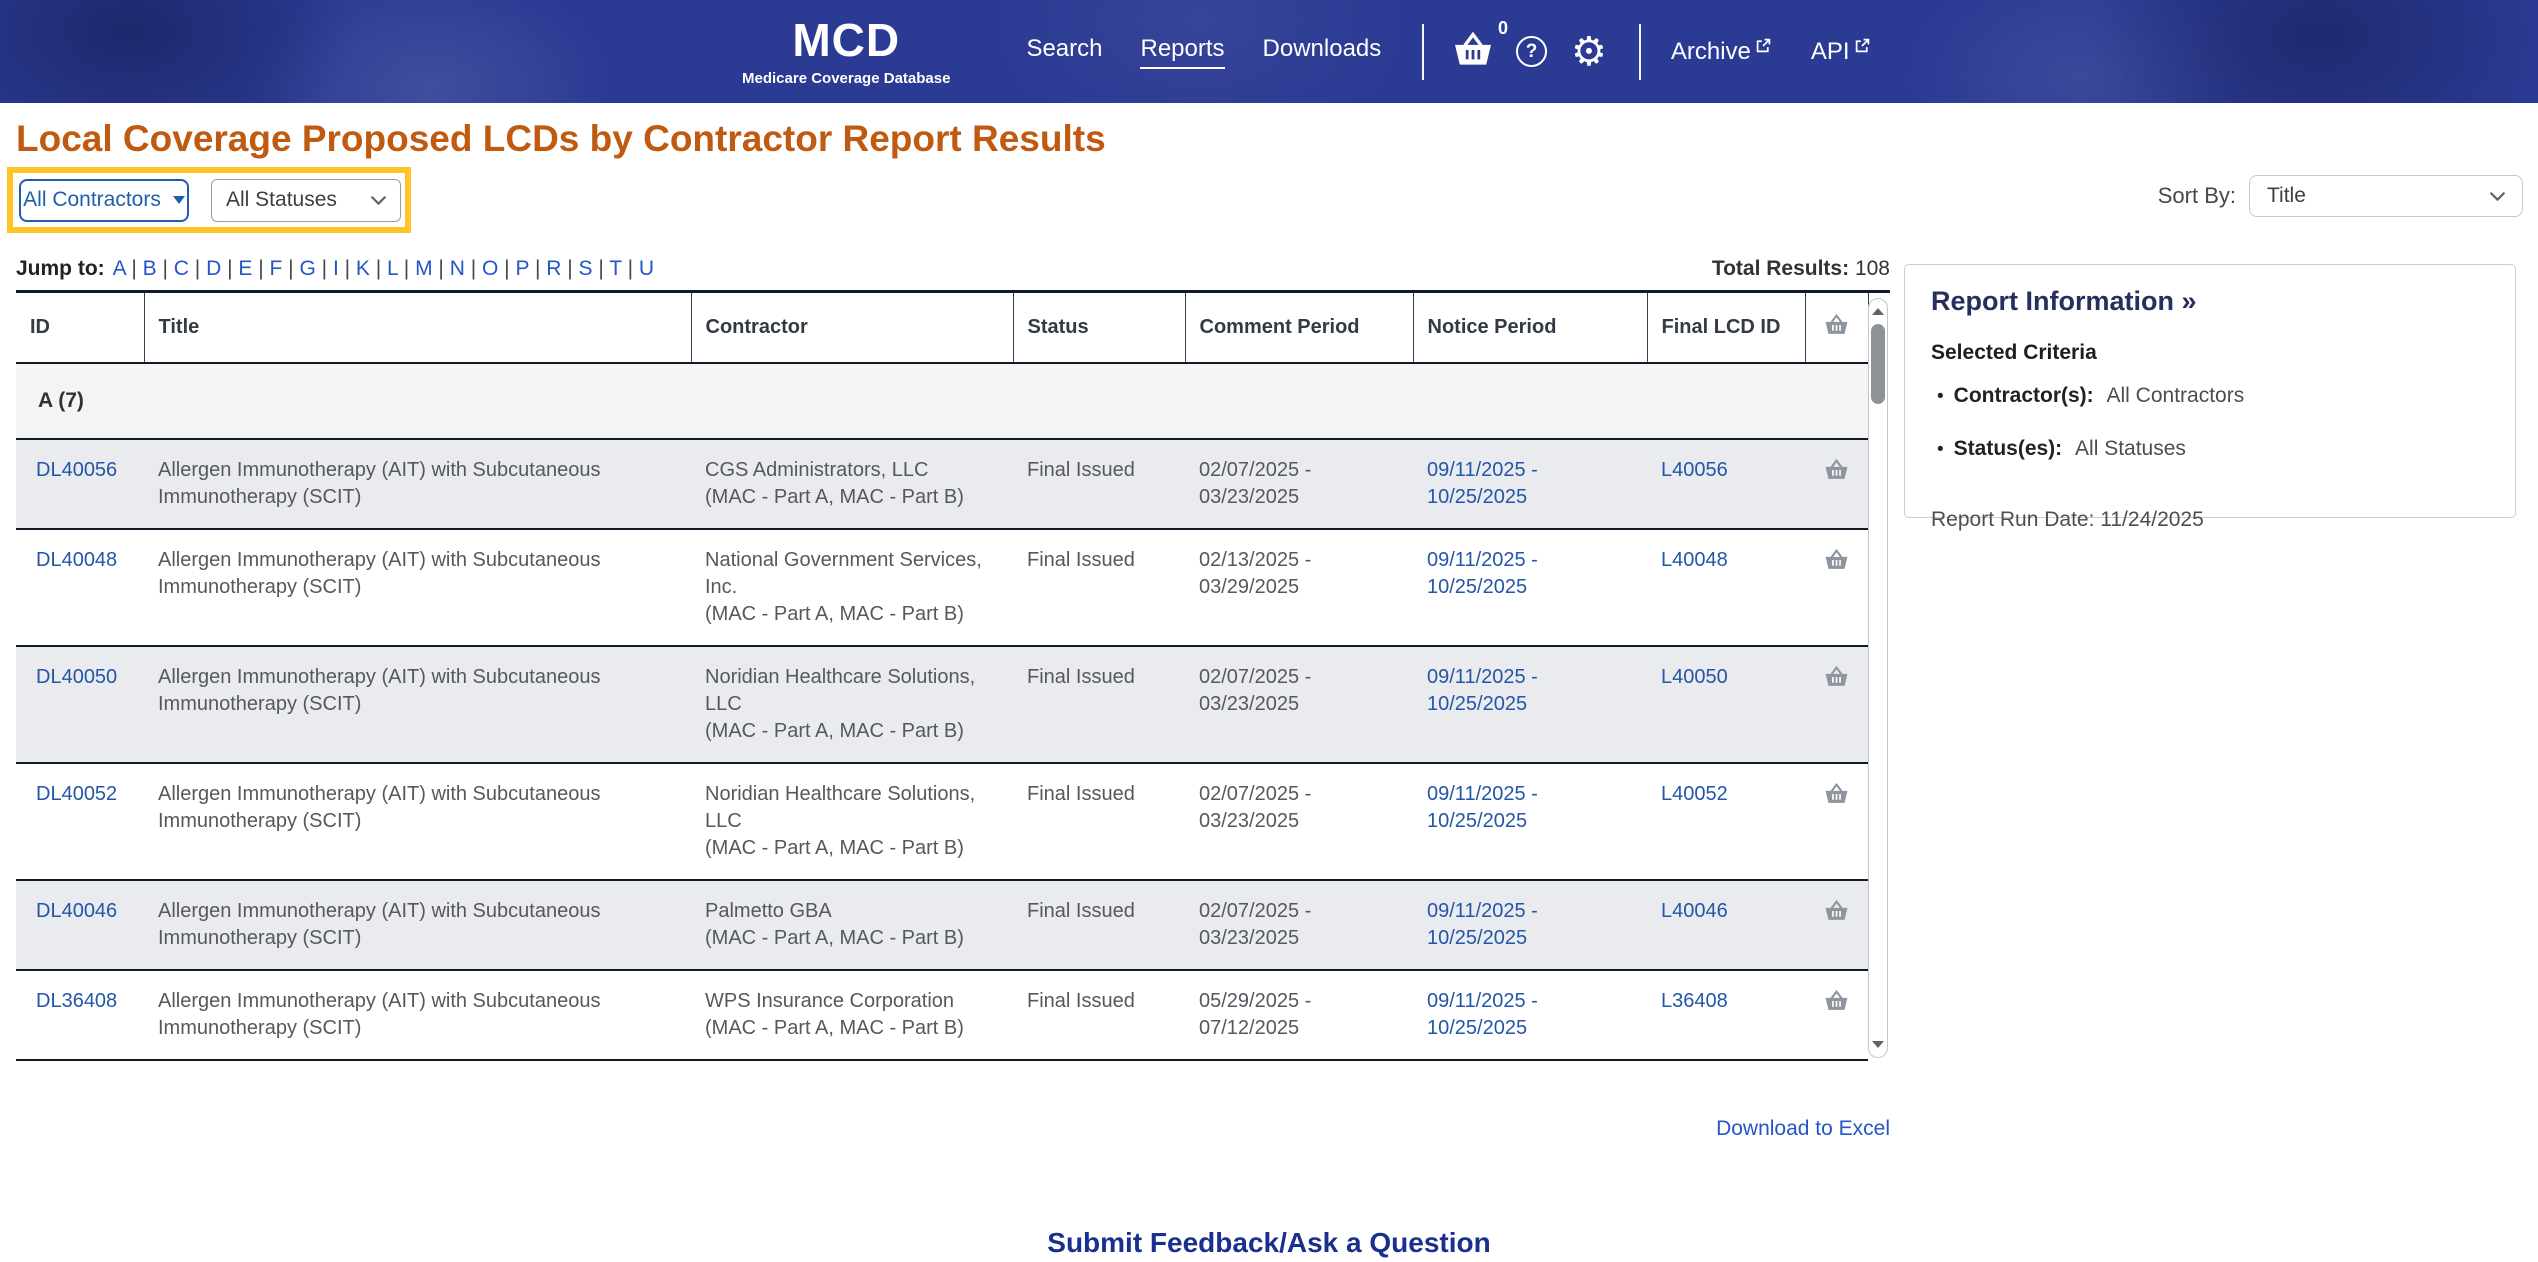  What do you see at coordinates (76, 794) in the screenshot?
I see `proposed-lcd-id-link: DL40052` at bounding box center [76, 794].